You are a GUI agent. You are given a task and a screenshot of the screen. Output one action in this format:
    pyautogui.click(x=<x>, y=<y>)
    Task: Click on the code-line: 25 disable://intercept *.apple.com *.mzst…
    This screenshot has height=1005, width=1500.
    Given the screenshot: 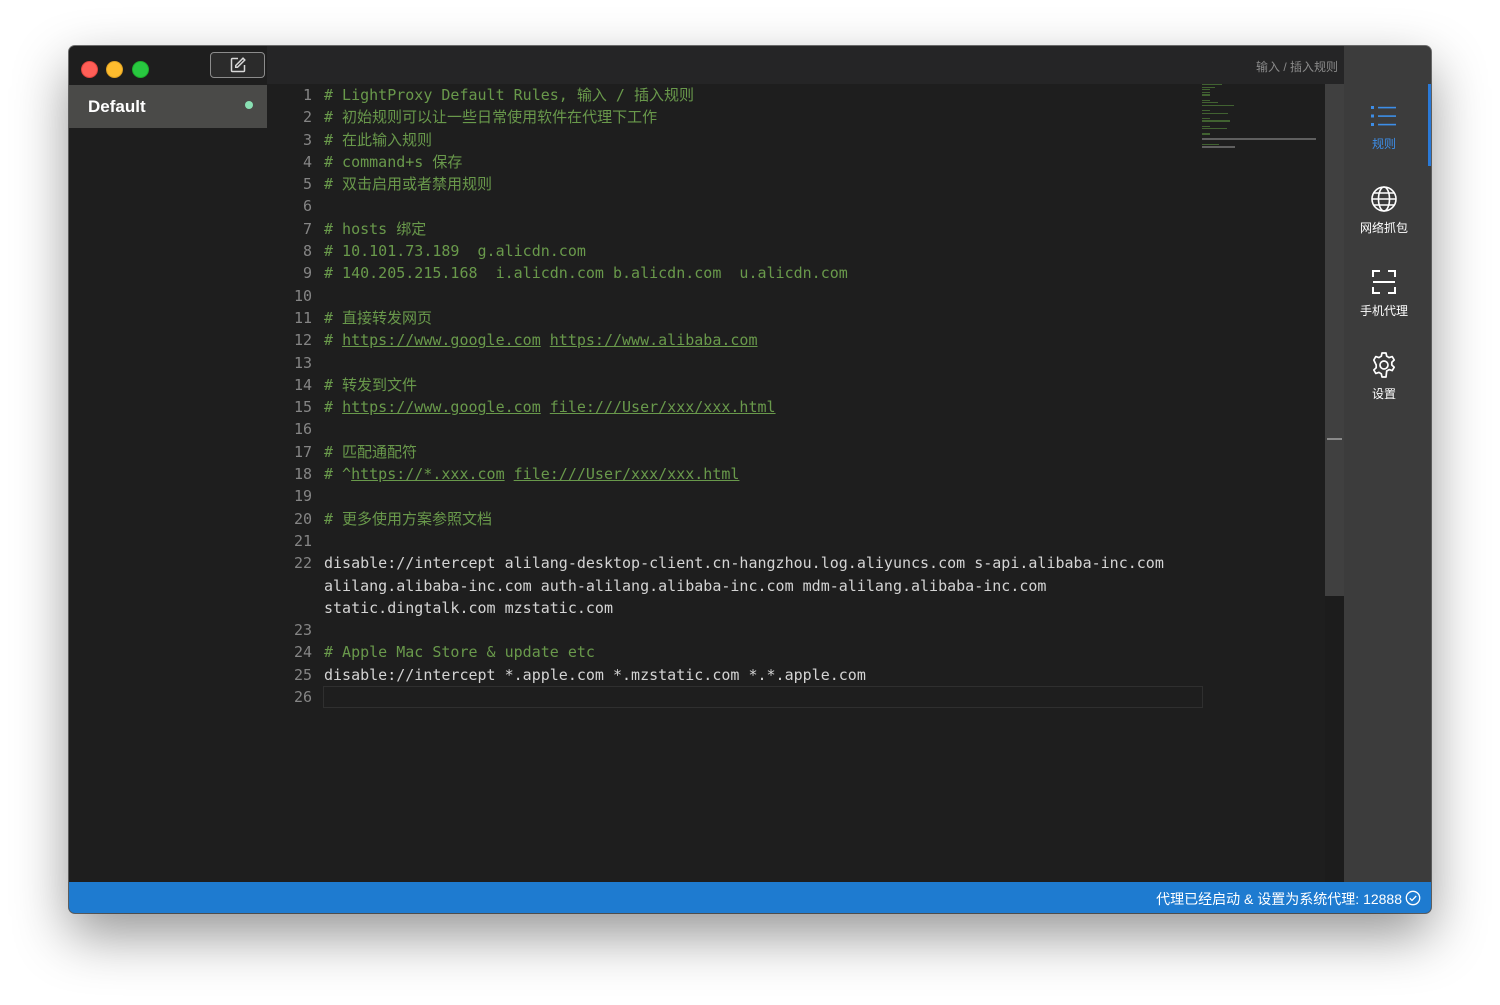 What is the action you would take?
    pyautogui.click(x=735, y=675)
    